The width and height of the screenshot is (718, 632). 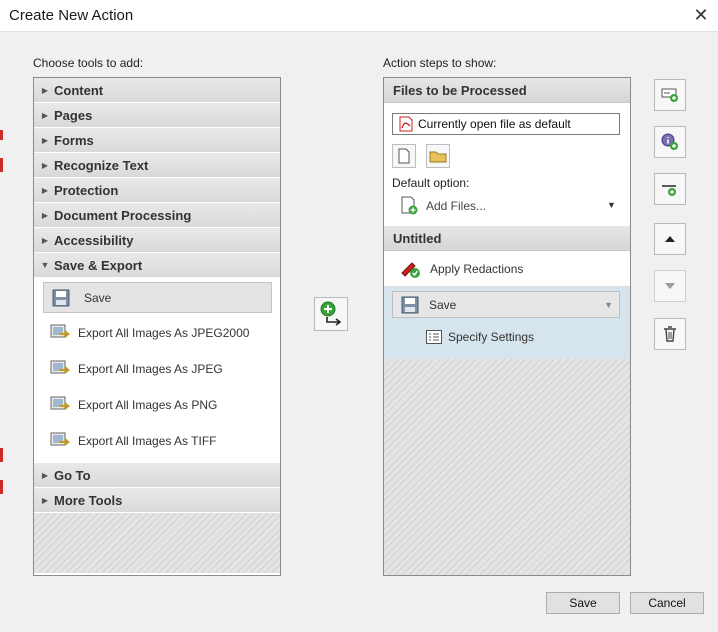 I want to click on close-icon: ✕, so click(x=701, y=15).